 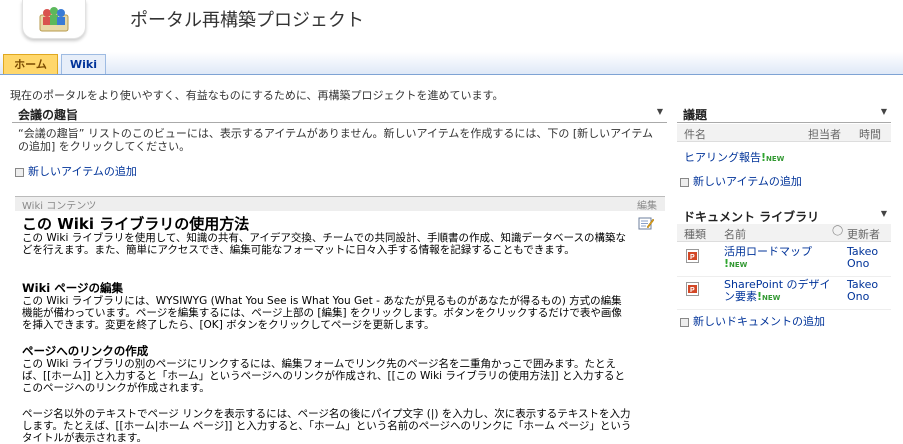 I want to click on document-name: SharePoint のデザイン要素!NEW, so click(x=779, y=291).